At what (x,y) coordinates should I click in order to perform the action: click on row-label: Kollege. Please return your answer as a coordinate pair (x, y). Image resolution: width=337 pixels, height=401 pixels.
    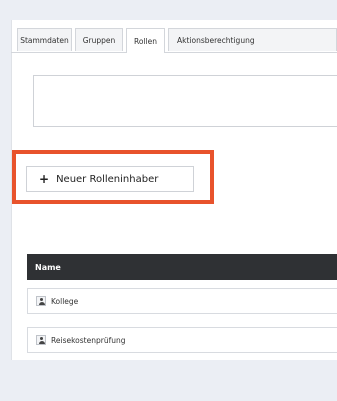
    Looking at the image, I should click on (65, 301).